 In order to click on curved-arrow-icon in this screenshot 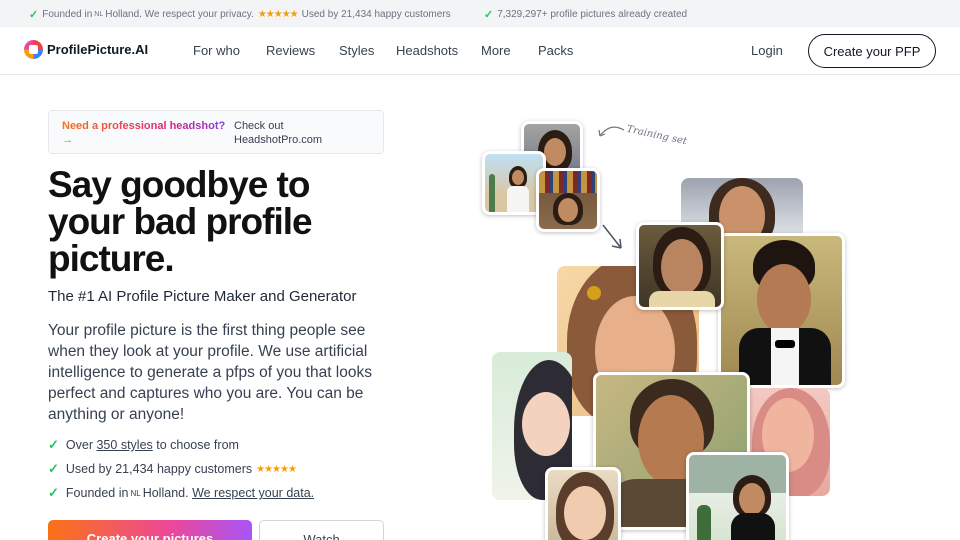, I will do `click(611, 131)`.